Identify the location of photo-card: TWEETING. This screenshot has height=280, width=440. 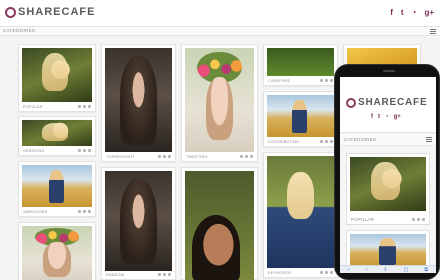
(219, 103).